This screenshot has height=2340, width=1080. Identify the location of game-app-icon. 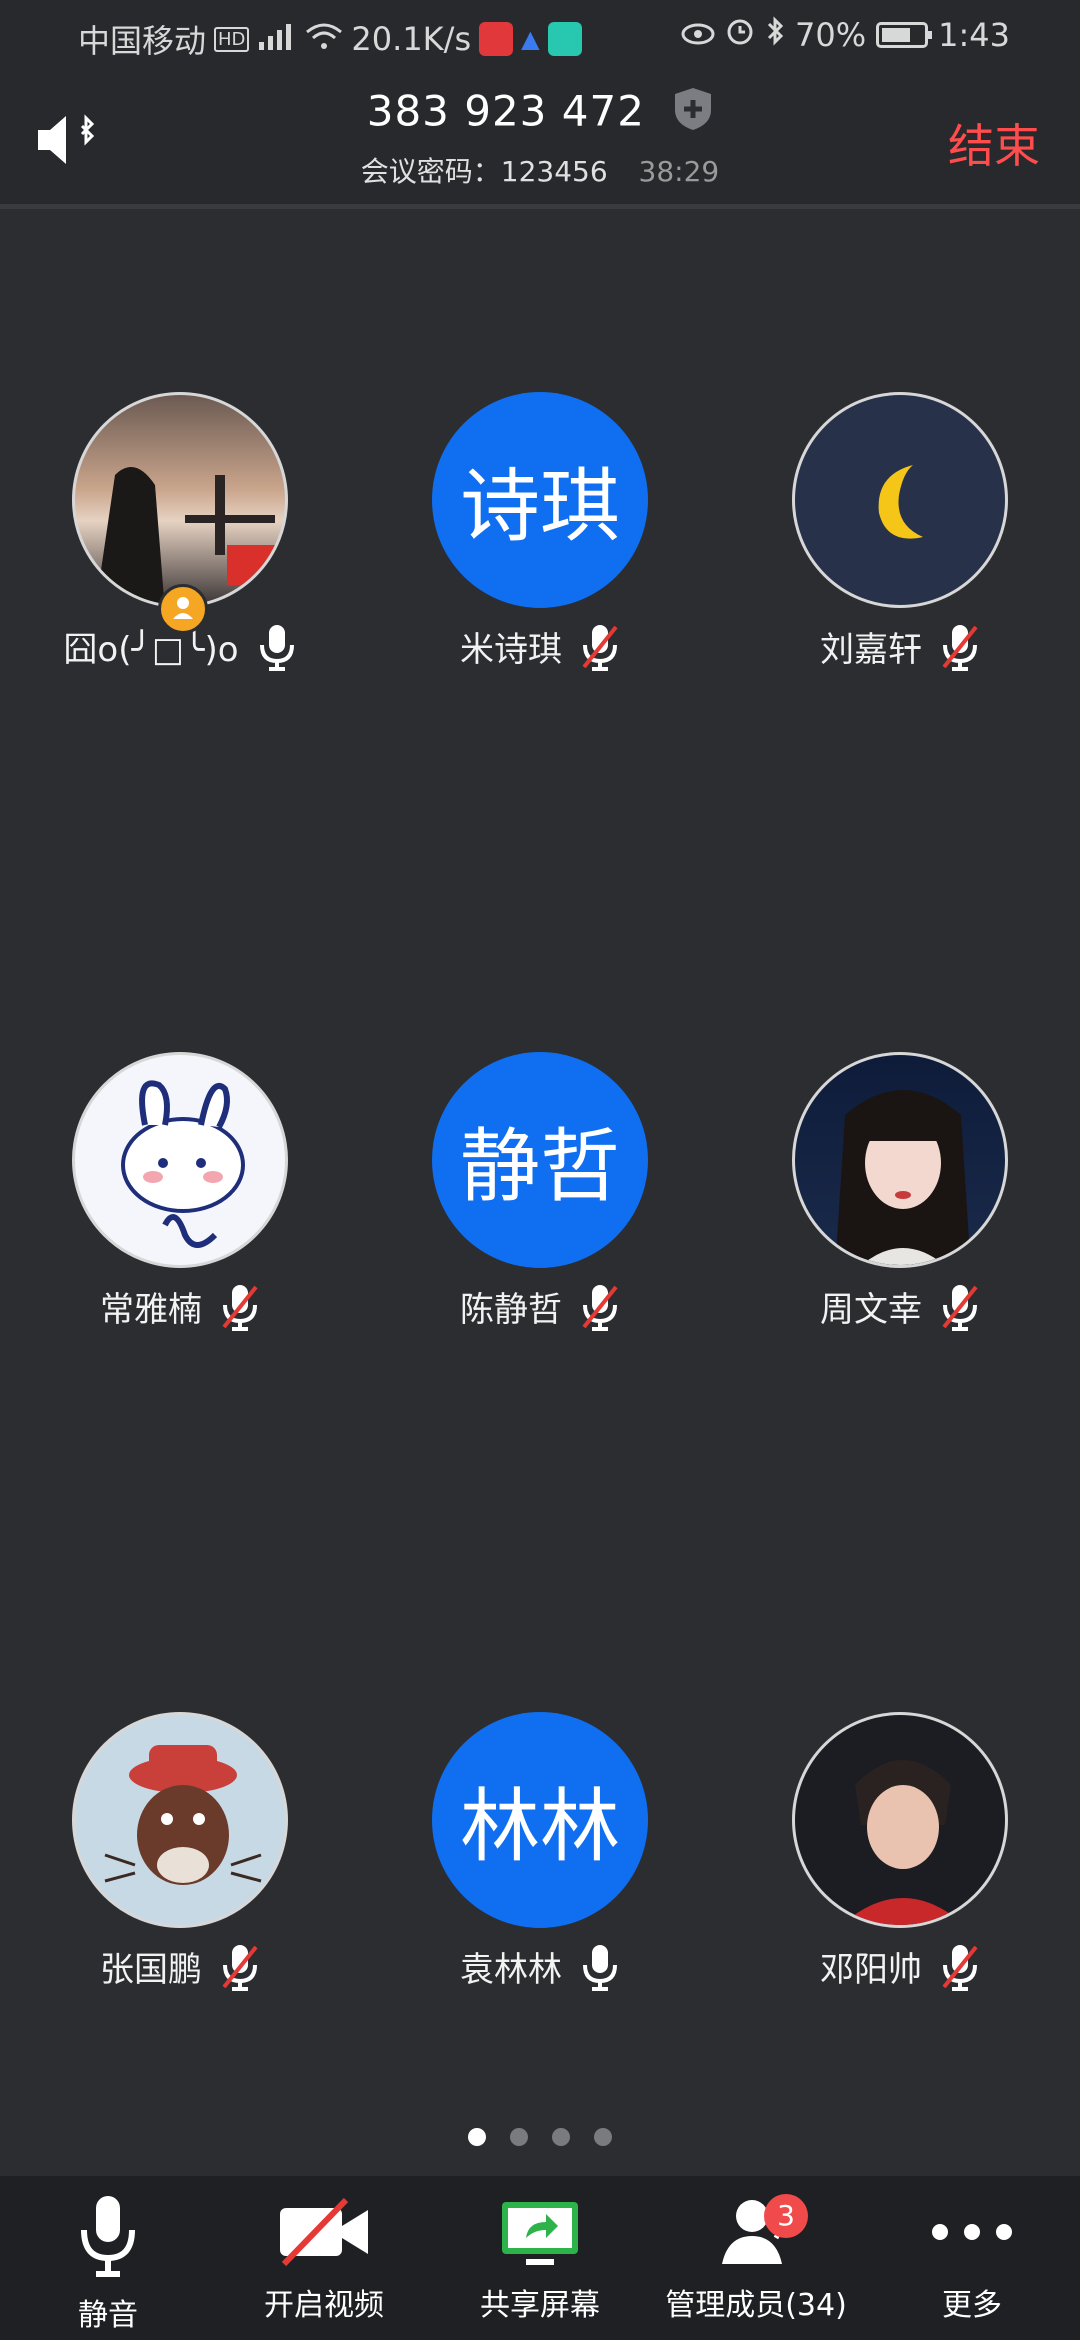
(564, 39).